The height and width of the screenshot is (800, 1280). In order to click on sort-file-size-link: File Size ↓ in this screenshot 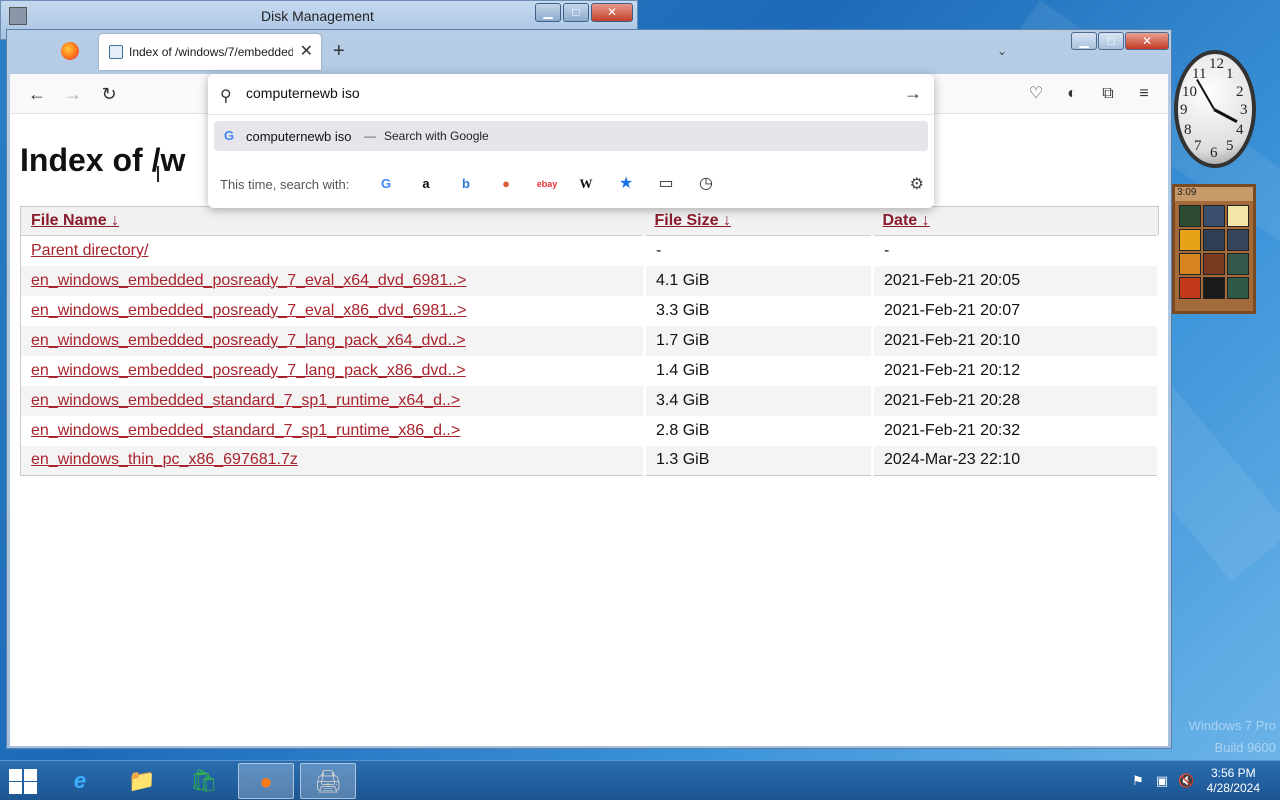, I will do `click(693, 220)`.